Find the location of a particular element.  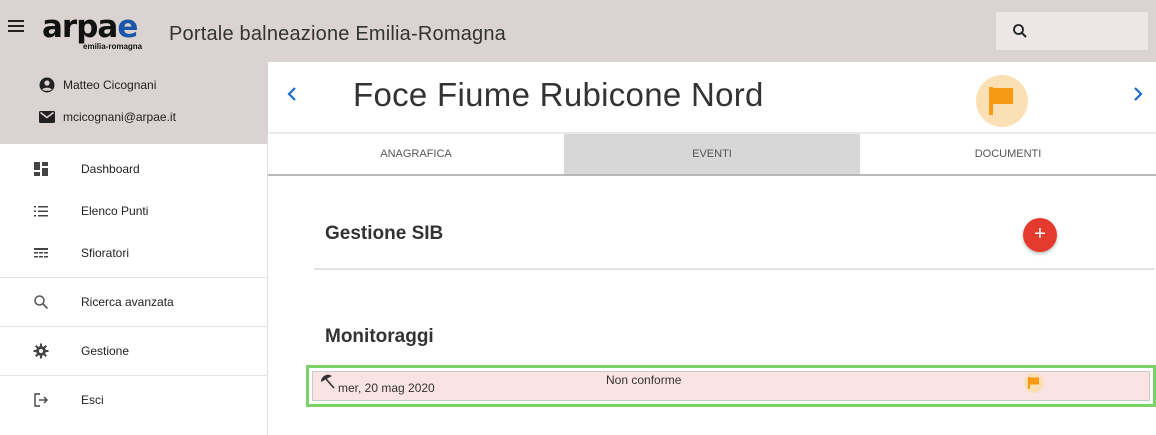

sidebar-item-ricerca-avanzata: Ricerca avanzata is located at coordinates (133, 302).